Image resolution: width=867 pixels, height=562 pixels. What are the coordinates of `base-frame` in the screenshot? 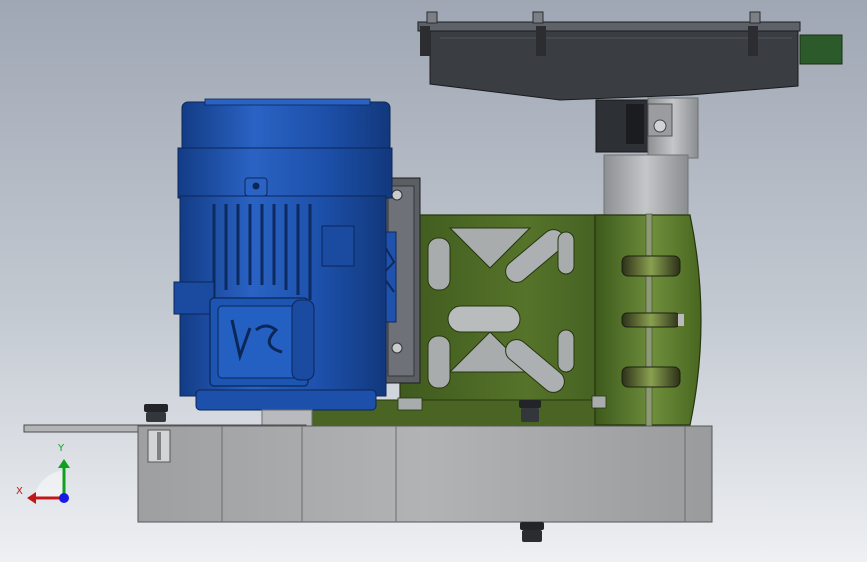 It's located at (425, 474).